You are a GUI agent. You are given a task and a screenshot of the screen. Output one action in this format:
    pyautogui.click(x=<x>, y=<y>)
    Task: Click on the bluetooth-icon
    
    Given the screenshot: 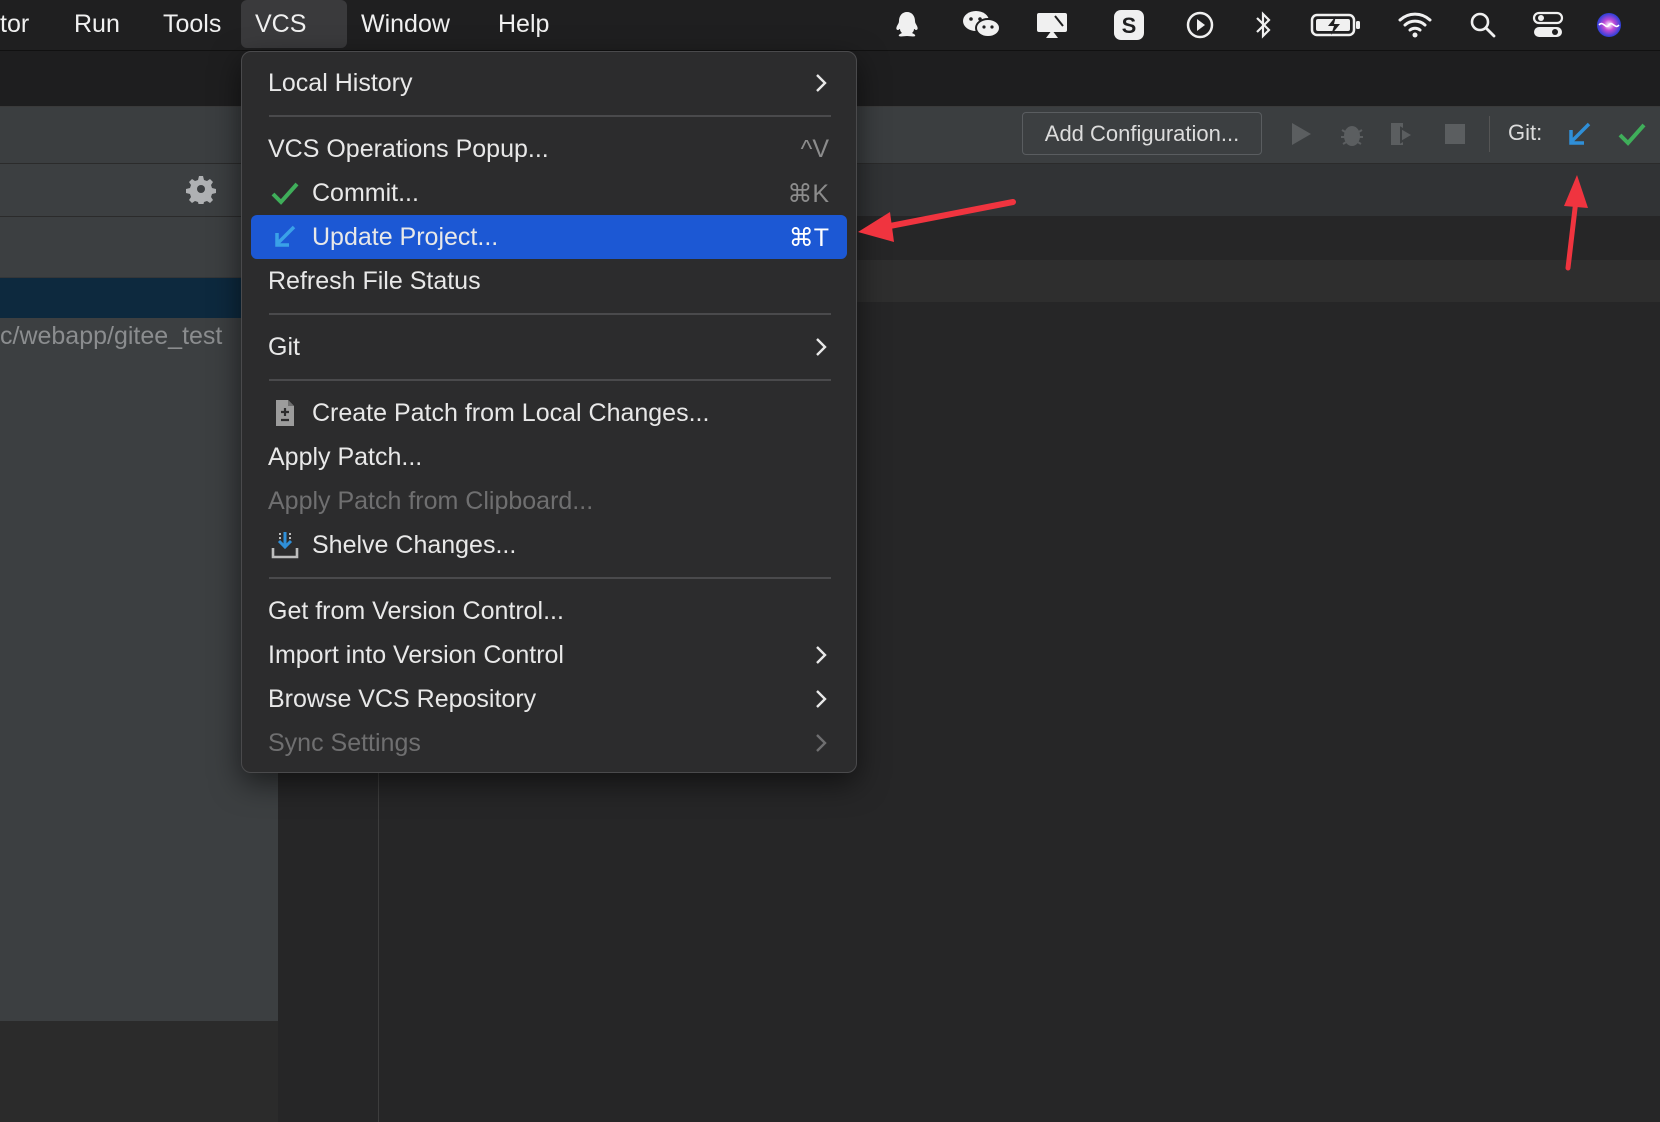 What is the action you would take?
    pyautogui.click(x=1263, y=25)
    